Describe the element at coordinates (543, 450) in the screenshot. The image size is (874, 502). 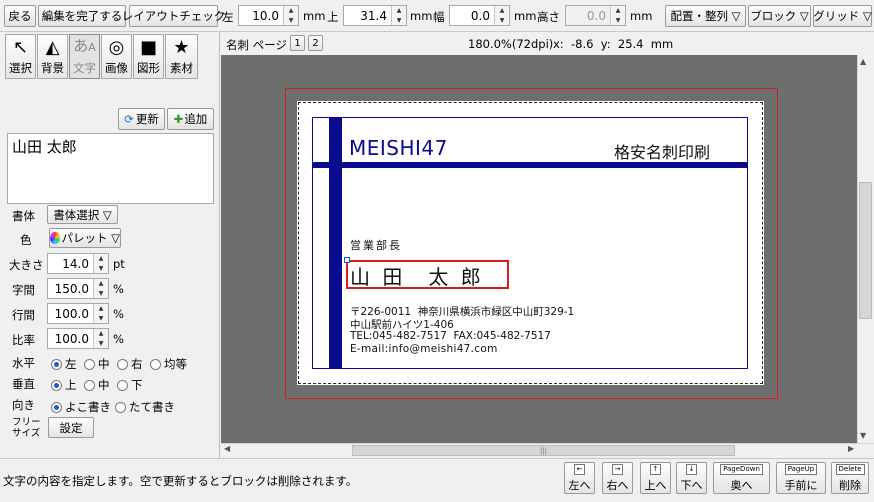
I see `horizontal-scroll-thumb: |||` at that location.